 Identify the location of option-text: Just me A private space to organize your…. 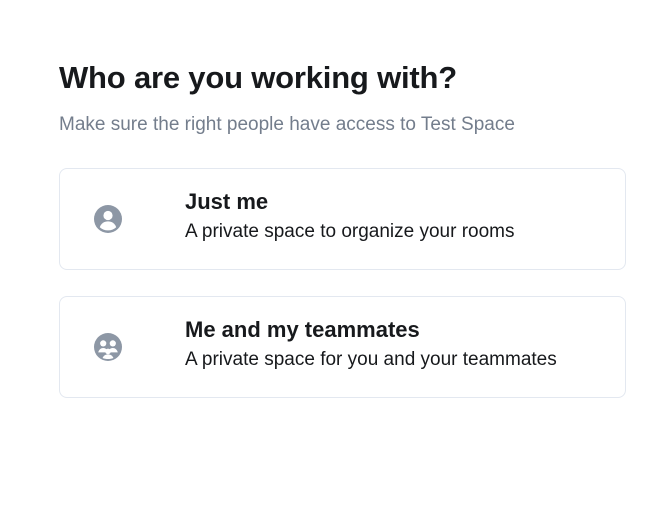
(350, 216).